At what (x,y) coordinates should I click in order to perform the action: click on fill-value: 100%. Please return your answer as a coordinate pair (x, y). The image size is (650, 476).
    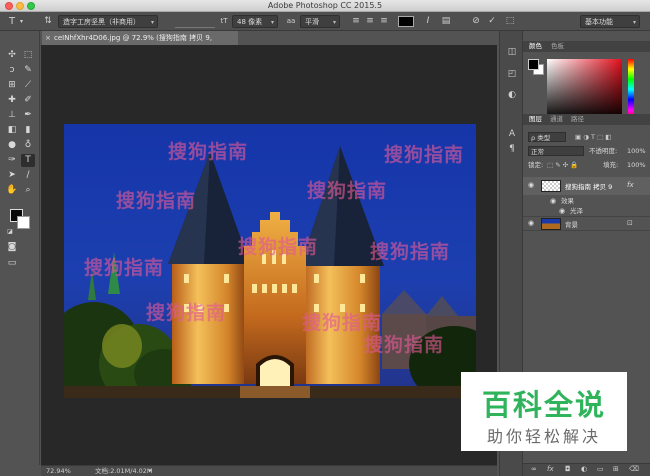
    Looking at the image, I should click on (636, 165).